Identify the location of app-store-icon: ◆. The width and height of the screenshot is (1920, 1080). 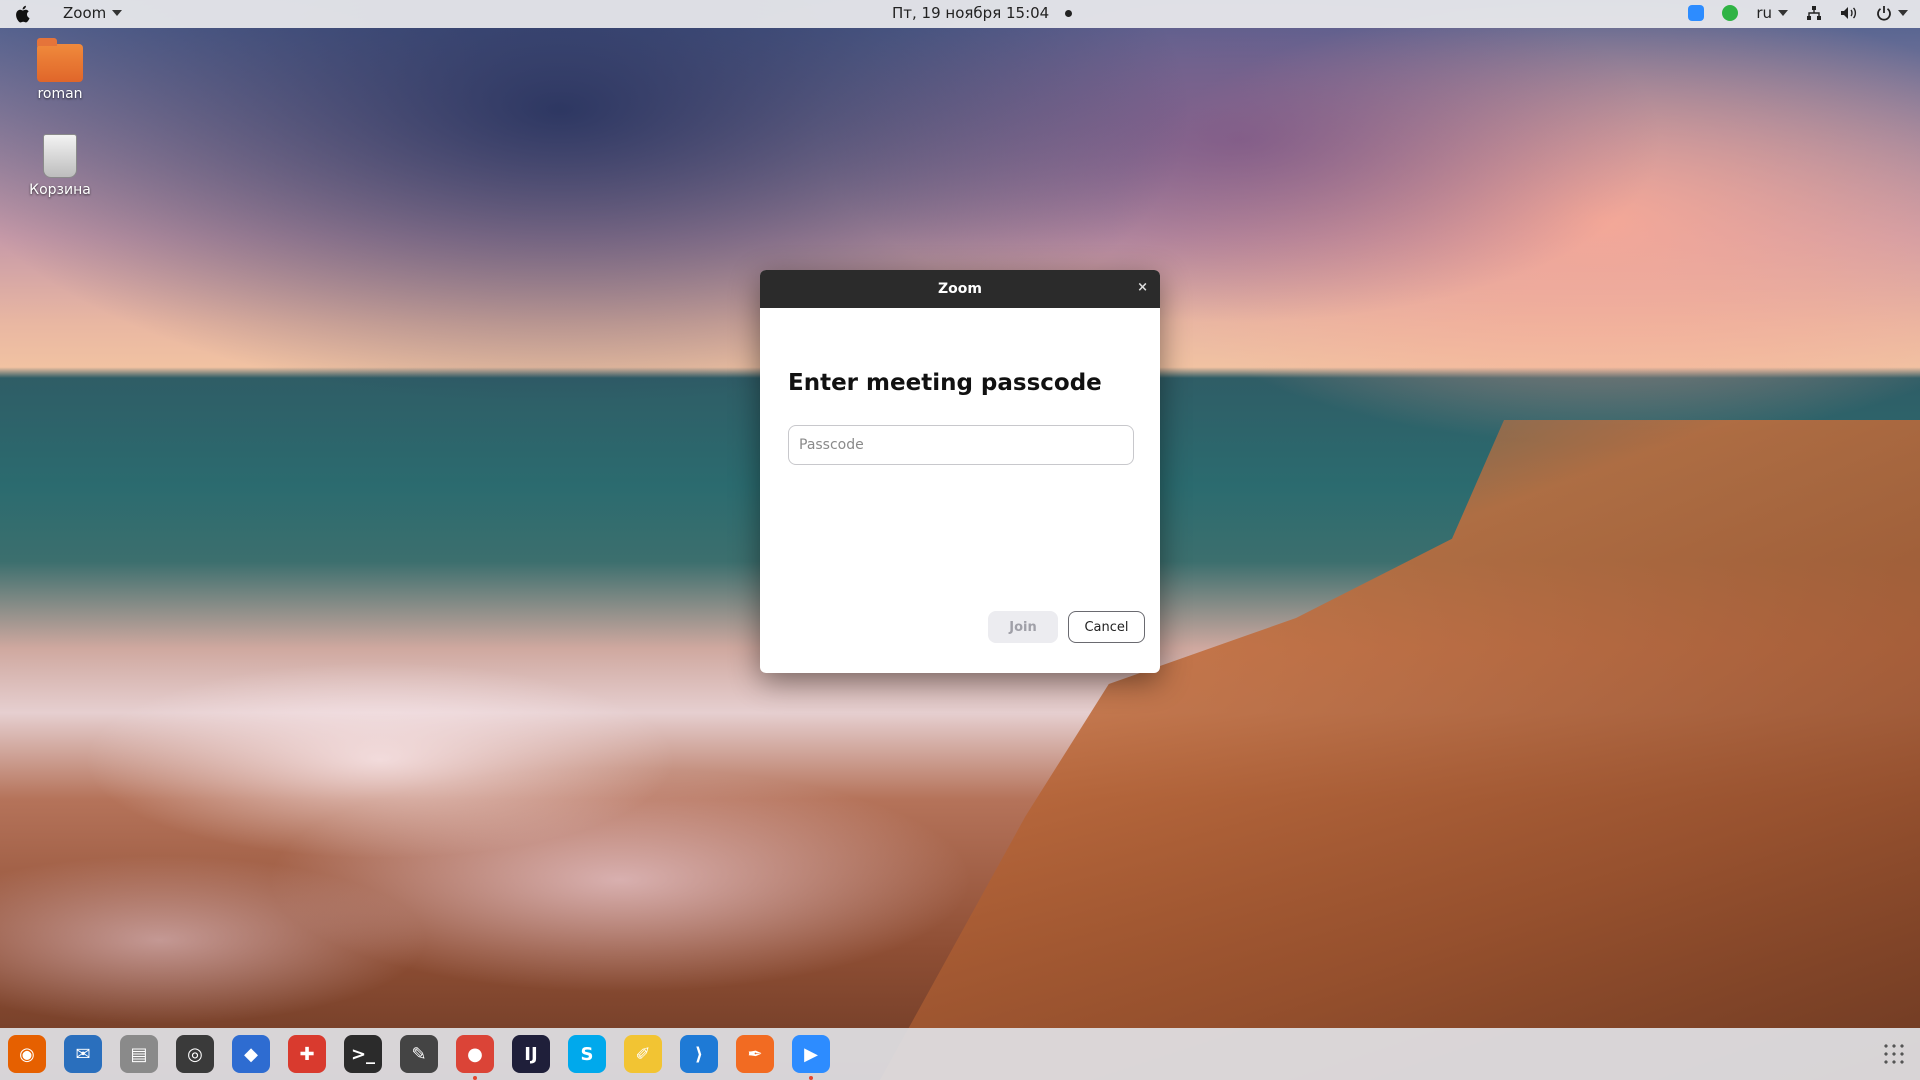
(251, 1054).